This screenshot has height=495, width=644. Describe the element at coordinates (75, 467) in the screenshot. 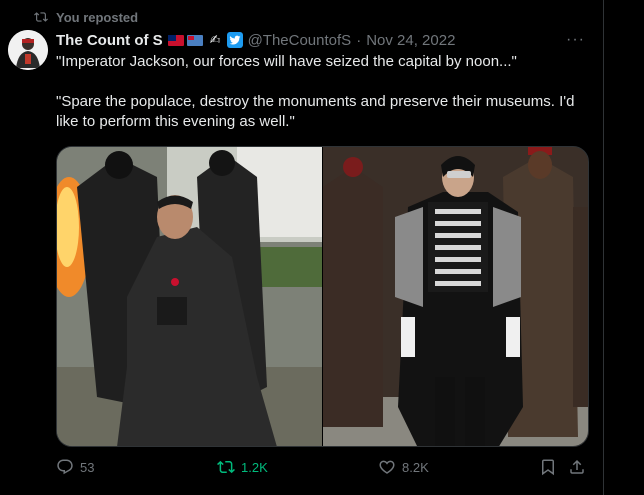

I see `reply-button: 53` at that location.